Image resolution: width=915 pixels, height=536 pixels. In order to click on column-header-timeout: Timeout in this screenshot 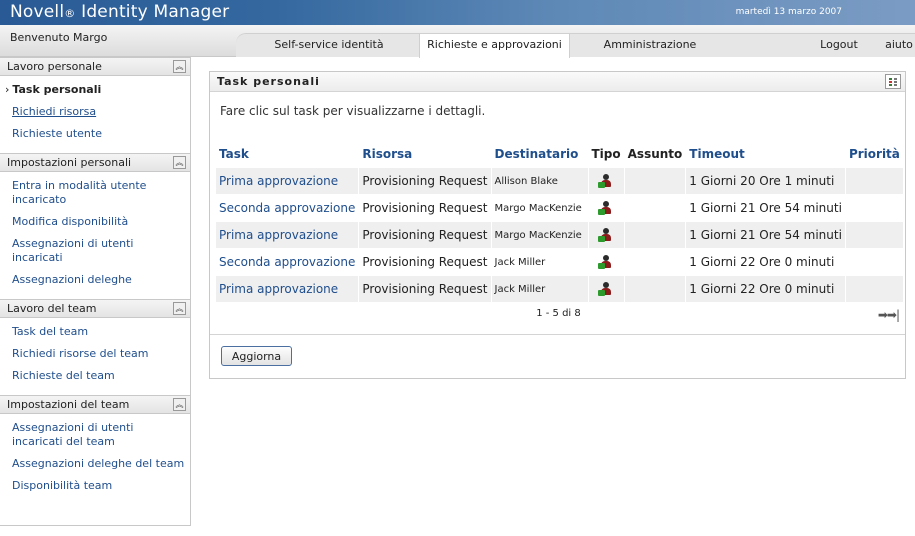, I will do `click(765, 154)`.